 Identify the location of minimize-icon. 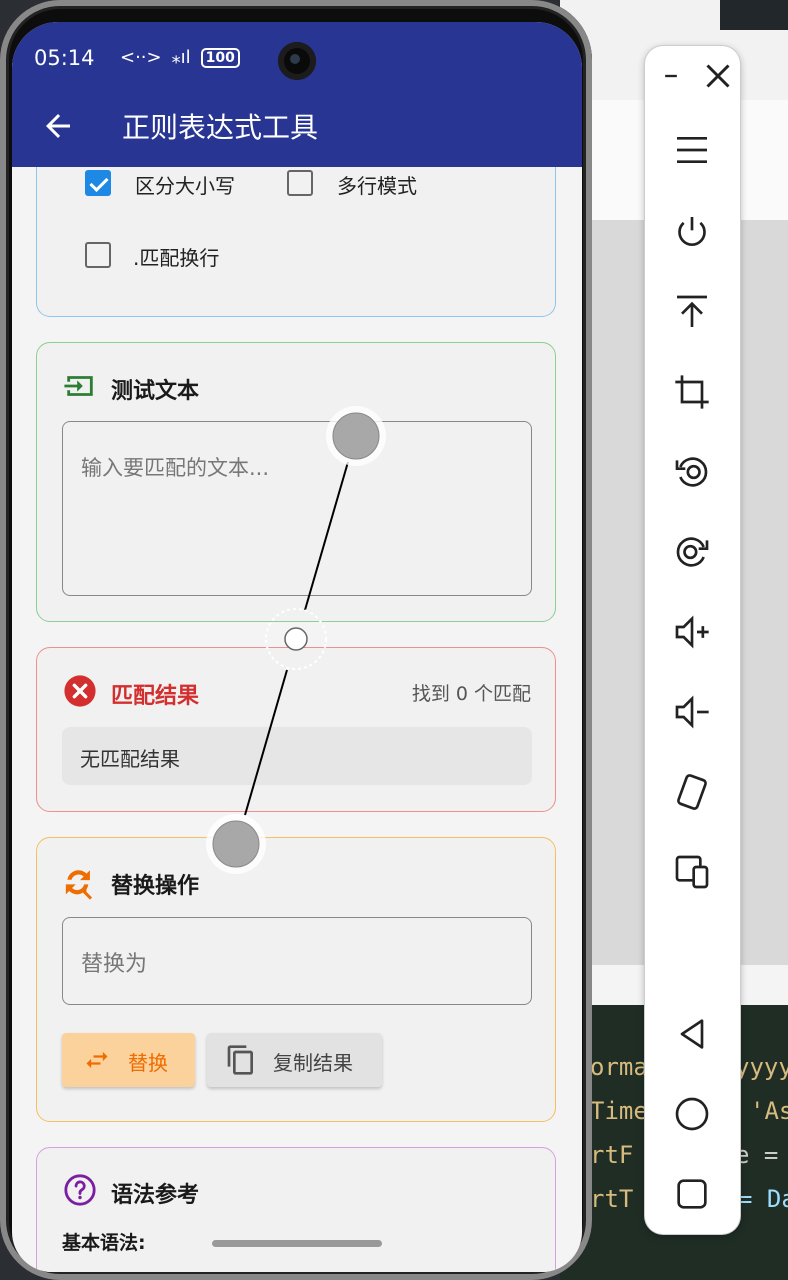
(671, 76).